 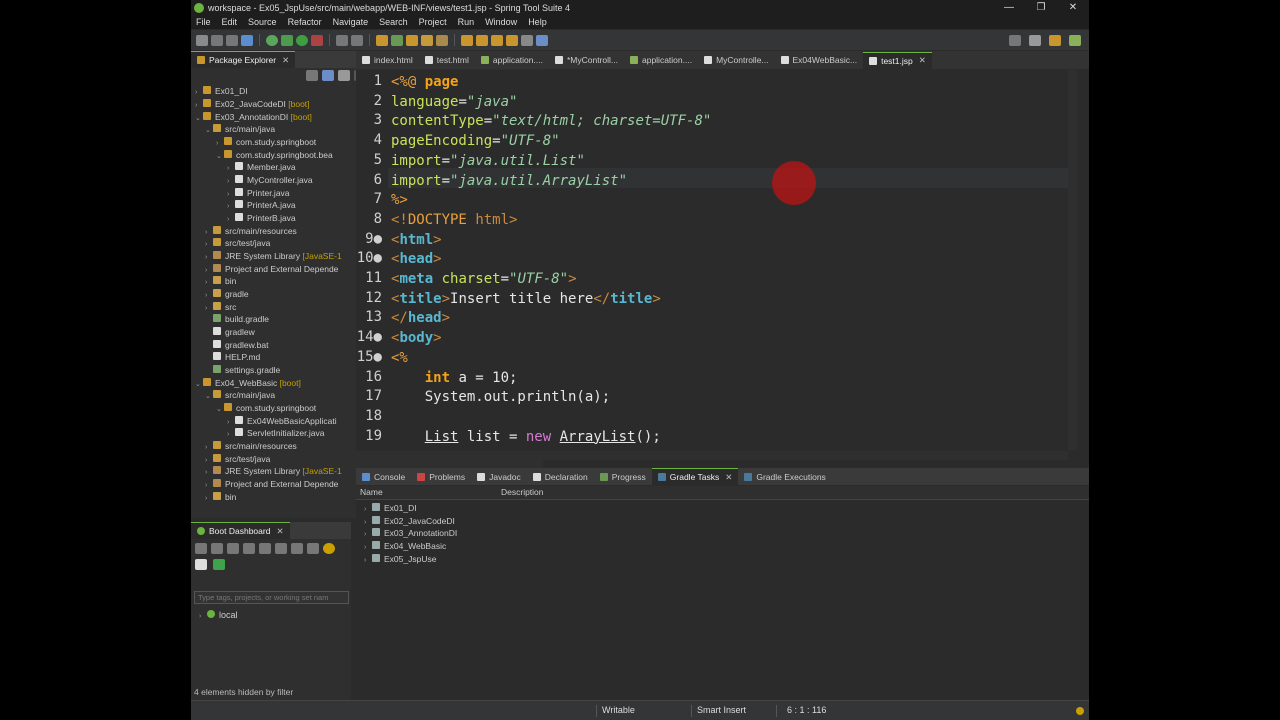 I want to click on code-line: <body>, so click(x=416, y=338).